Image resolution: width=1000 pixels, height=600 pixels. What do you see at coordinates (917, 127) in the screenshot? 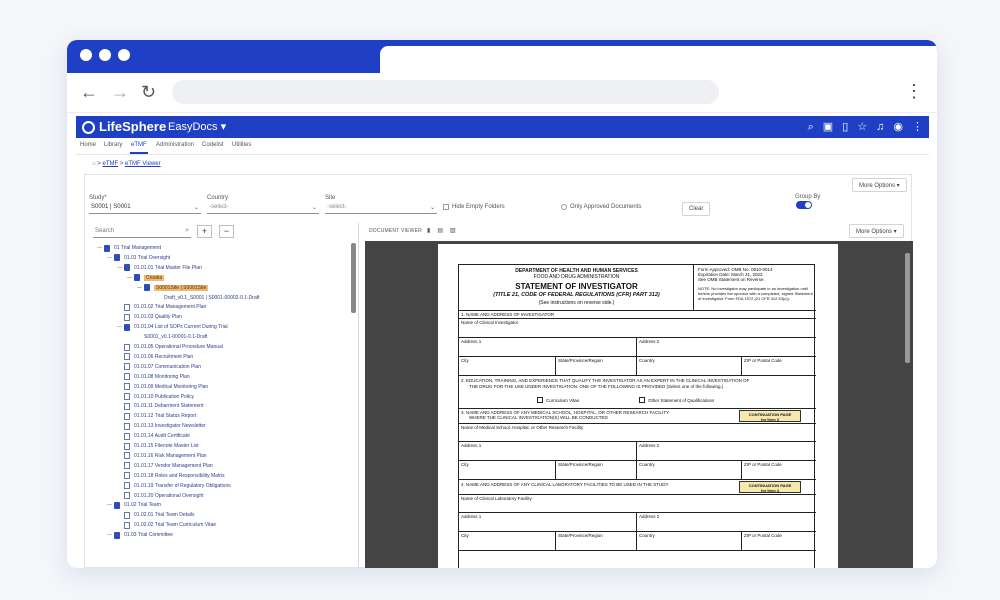
I see `more-icon: ⋮` at bounding box center [917, 127].